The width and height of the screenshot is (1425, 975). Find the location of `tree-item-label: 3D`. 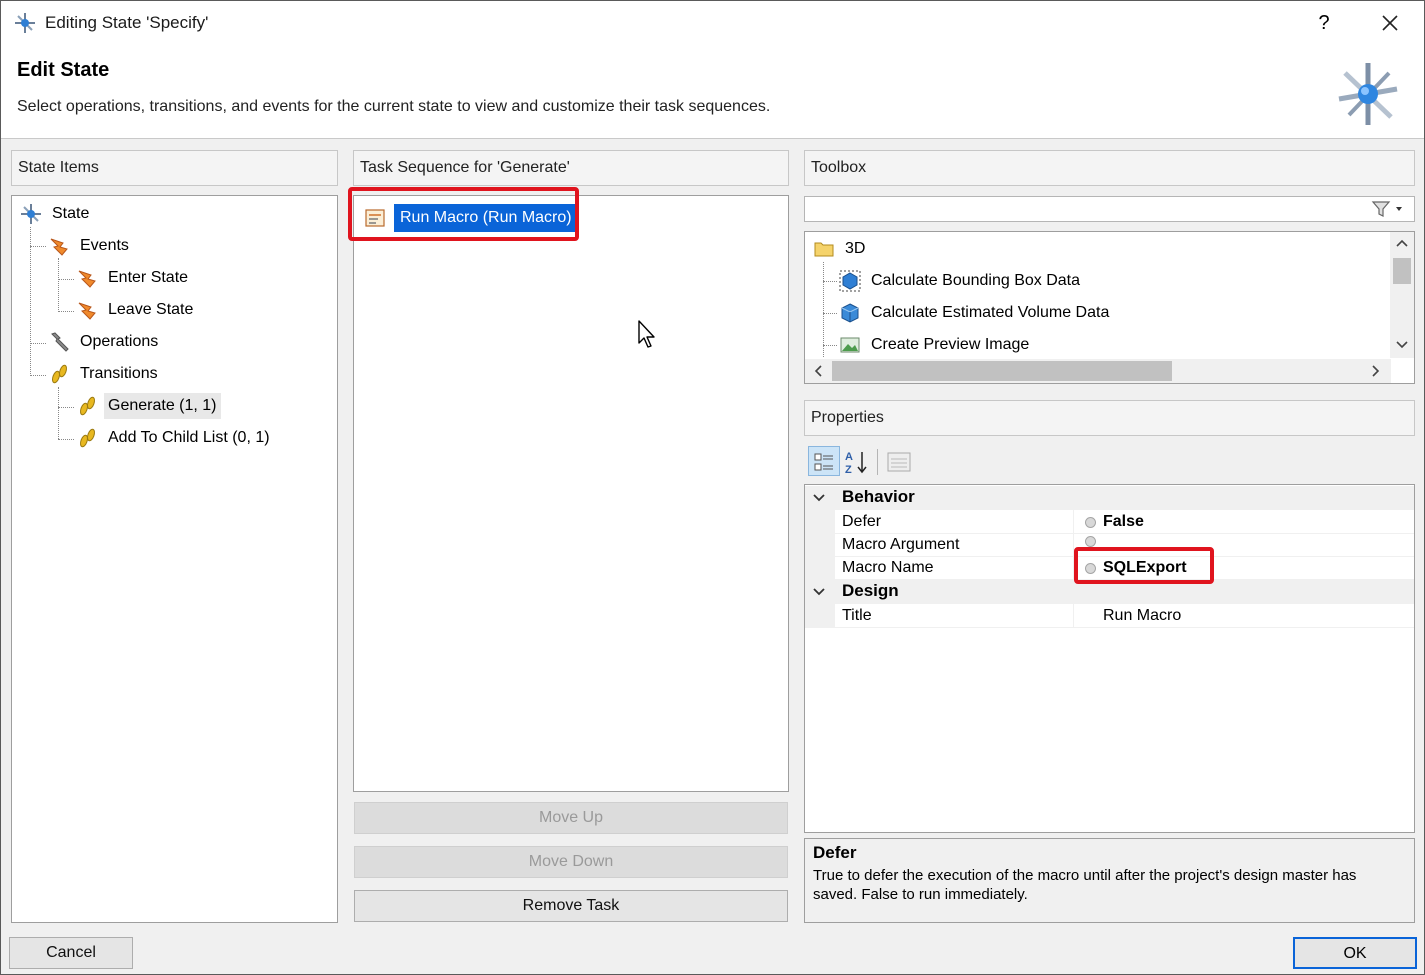

tree-item-label: 3D is located at coordinates (855, 248).